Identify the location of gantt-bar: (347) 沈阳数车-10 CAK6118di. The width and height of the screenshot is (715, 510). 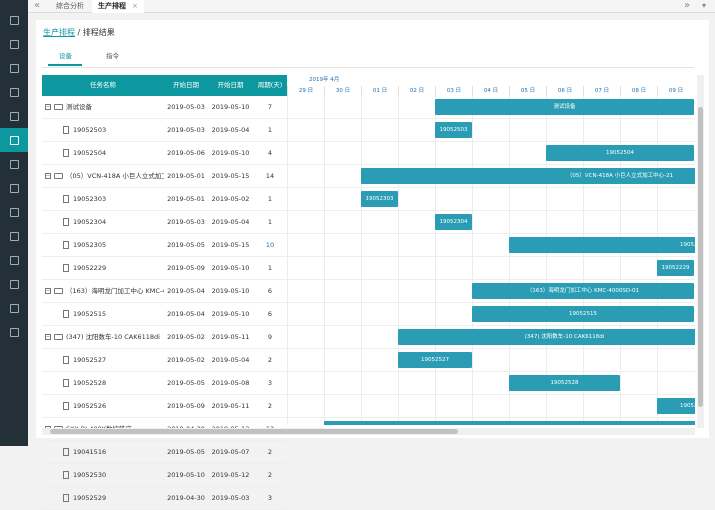
(546, 337).